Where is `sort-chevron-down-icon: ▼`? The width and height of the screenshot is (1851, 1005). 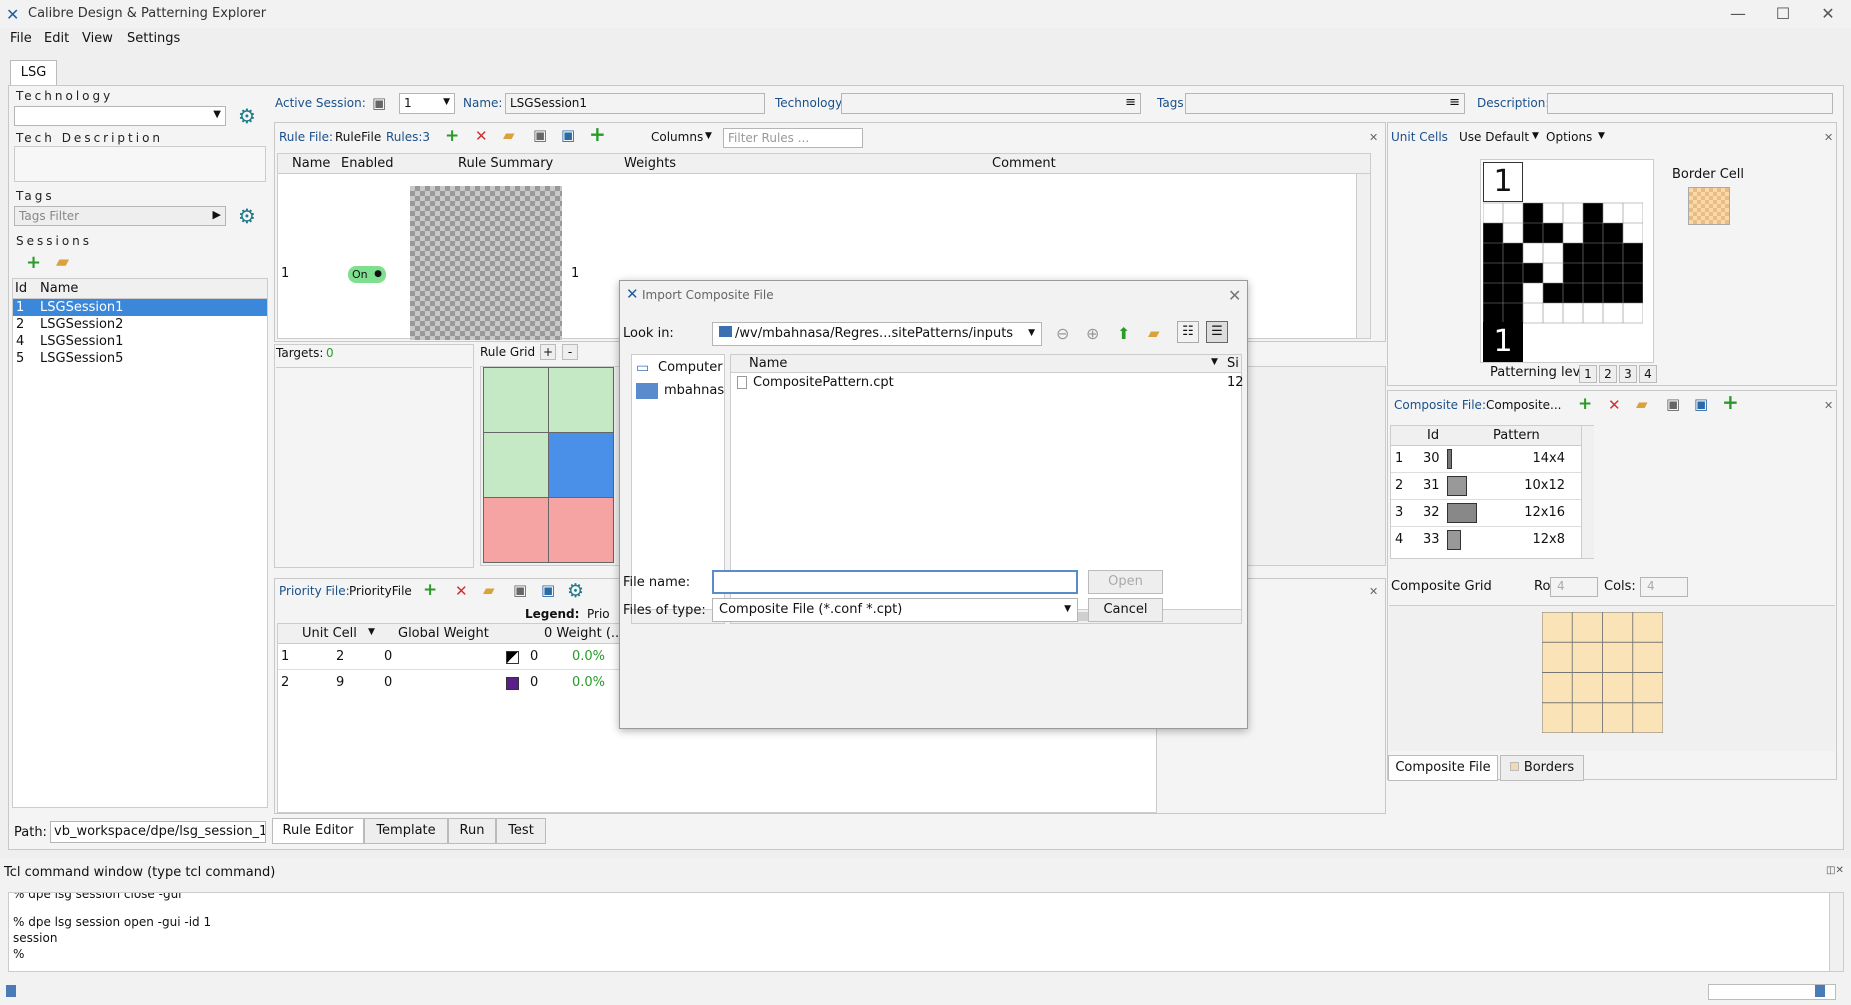
sort-chevron-down-icon: ▼ is located at coordinates (1214, 362).